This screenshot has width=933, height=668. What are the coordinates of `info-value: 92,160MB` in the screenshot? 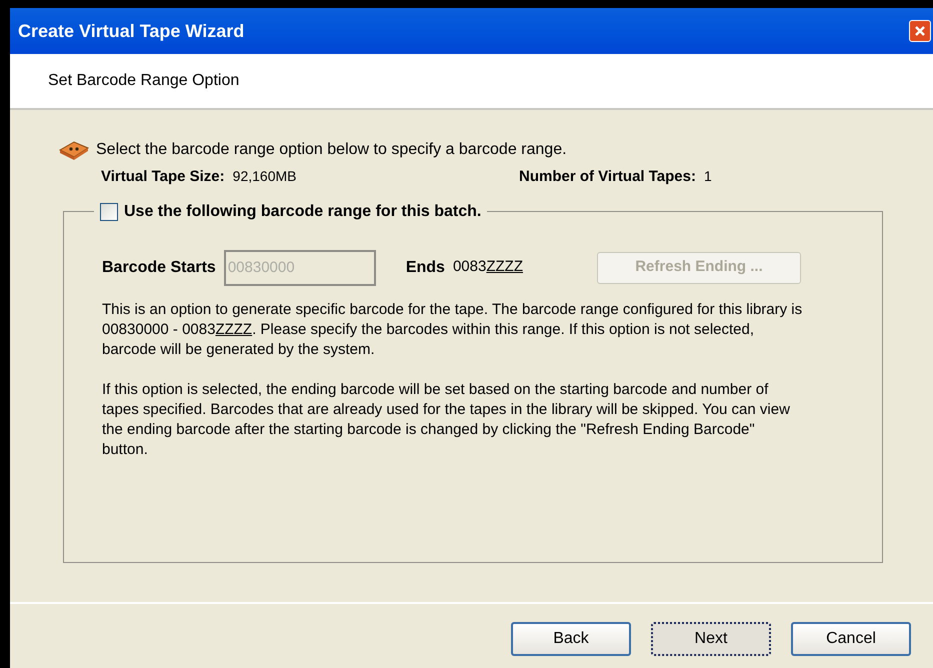 It's located at (264, 176).